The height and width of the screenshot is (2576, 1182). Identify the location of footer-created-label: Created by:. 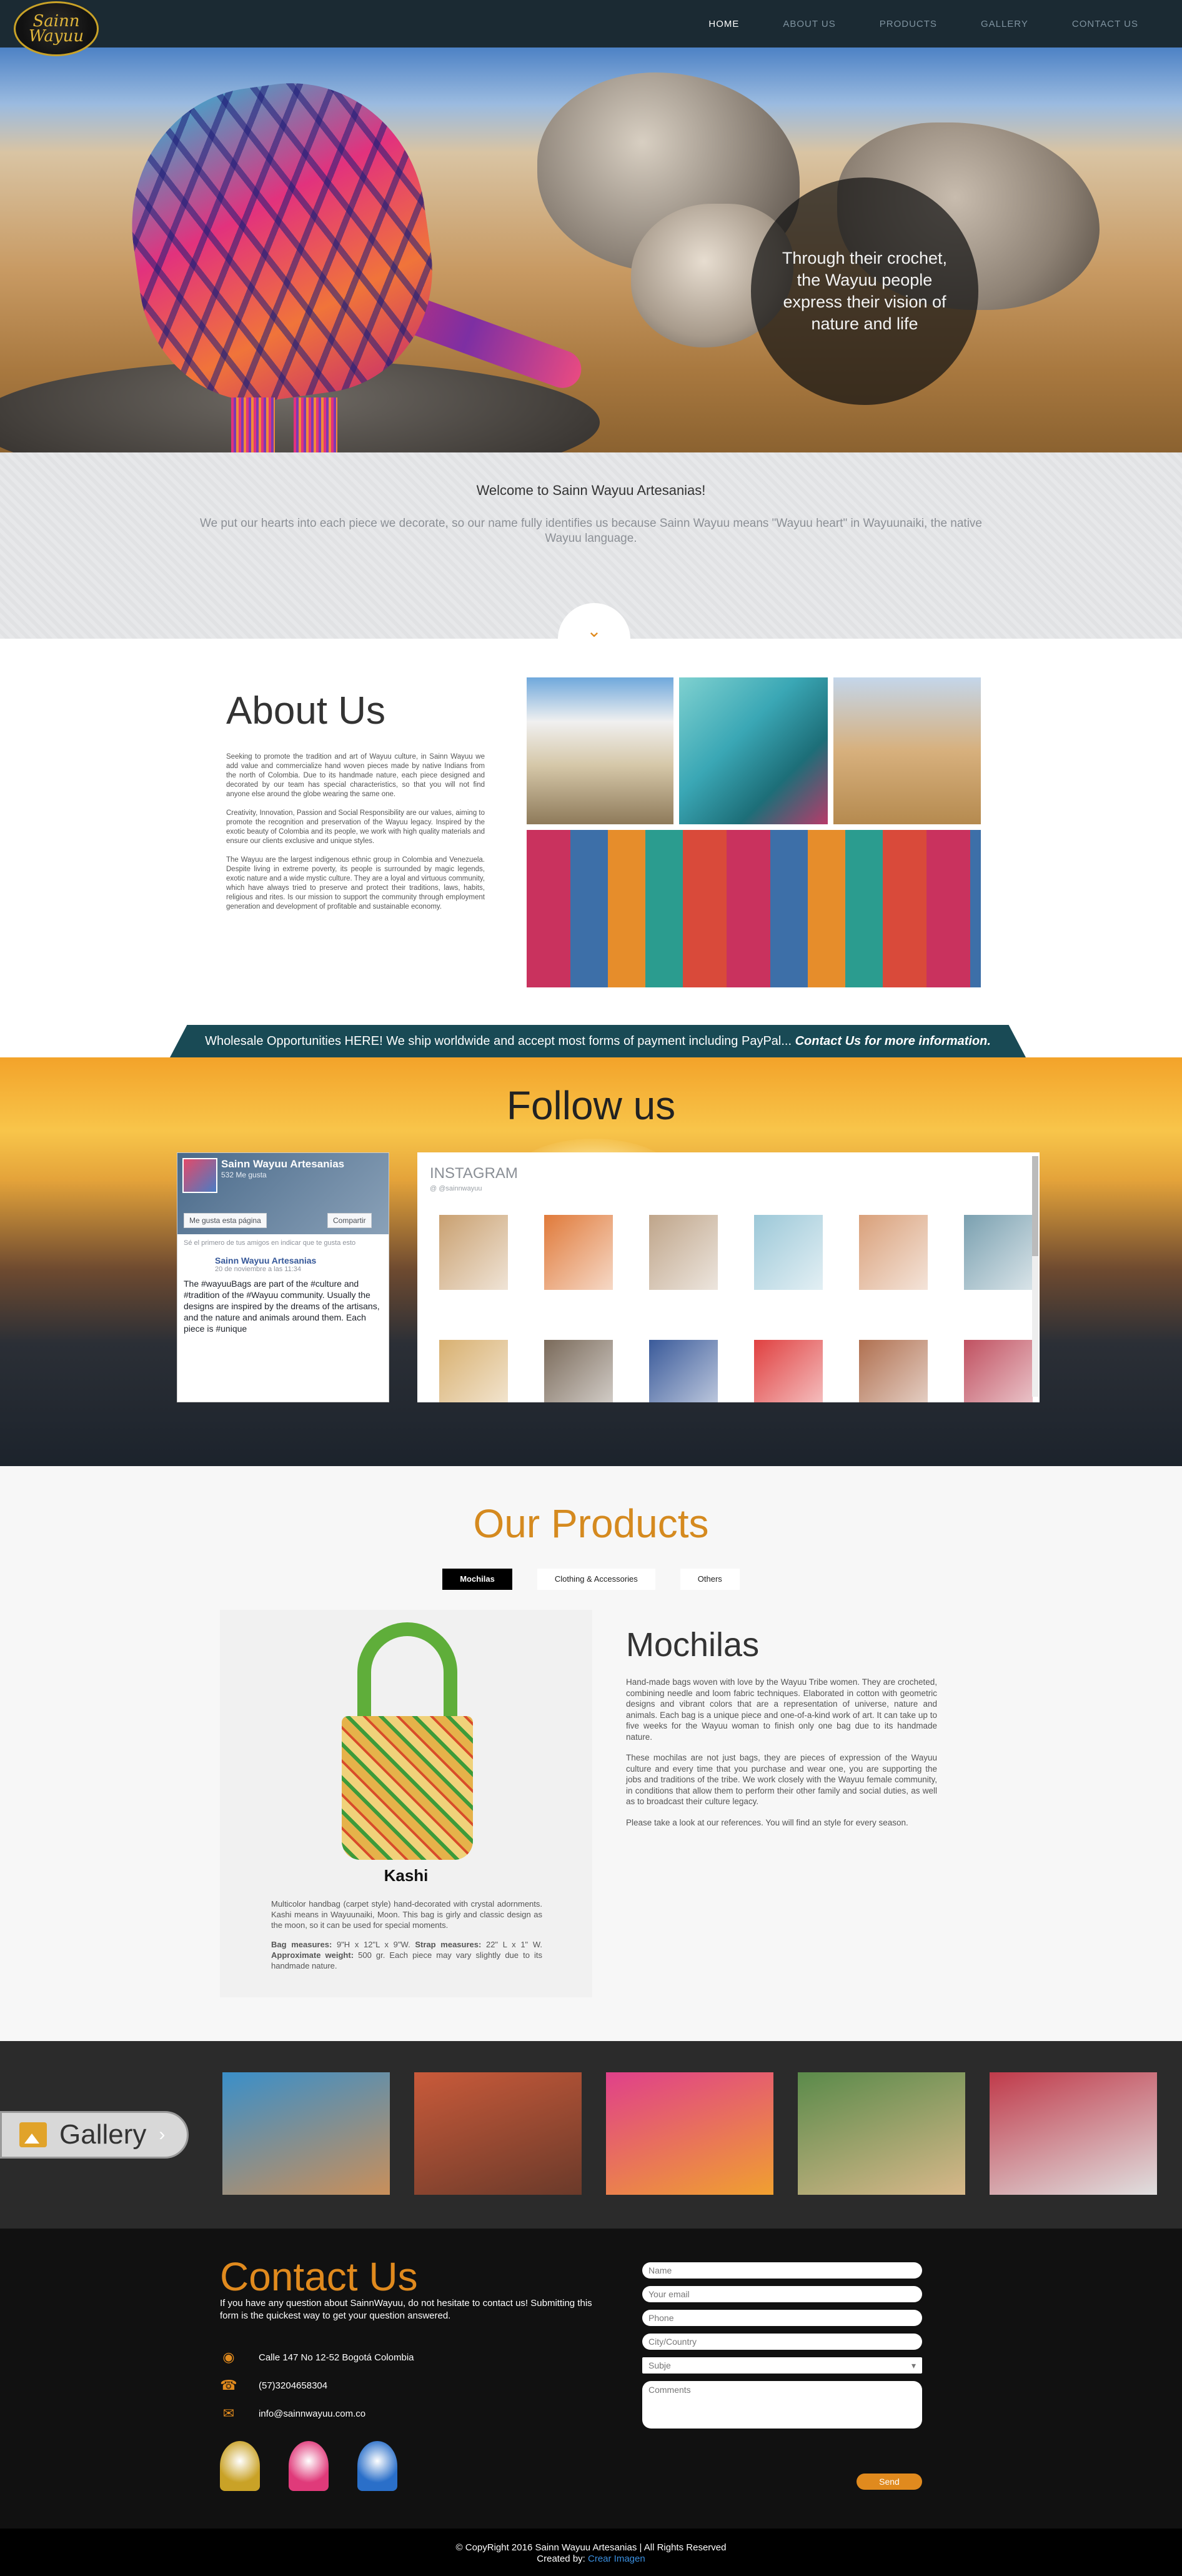
(562, 2559).